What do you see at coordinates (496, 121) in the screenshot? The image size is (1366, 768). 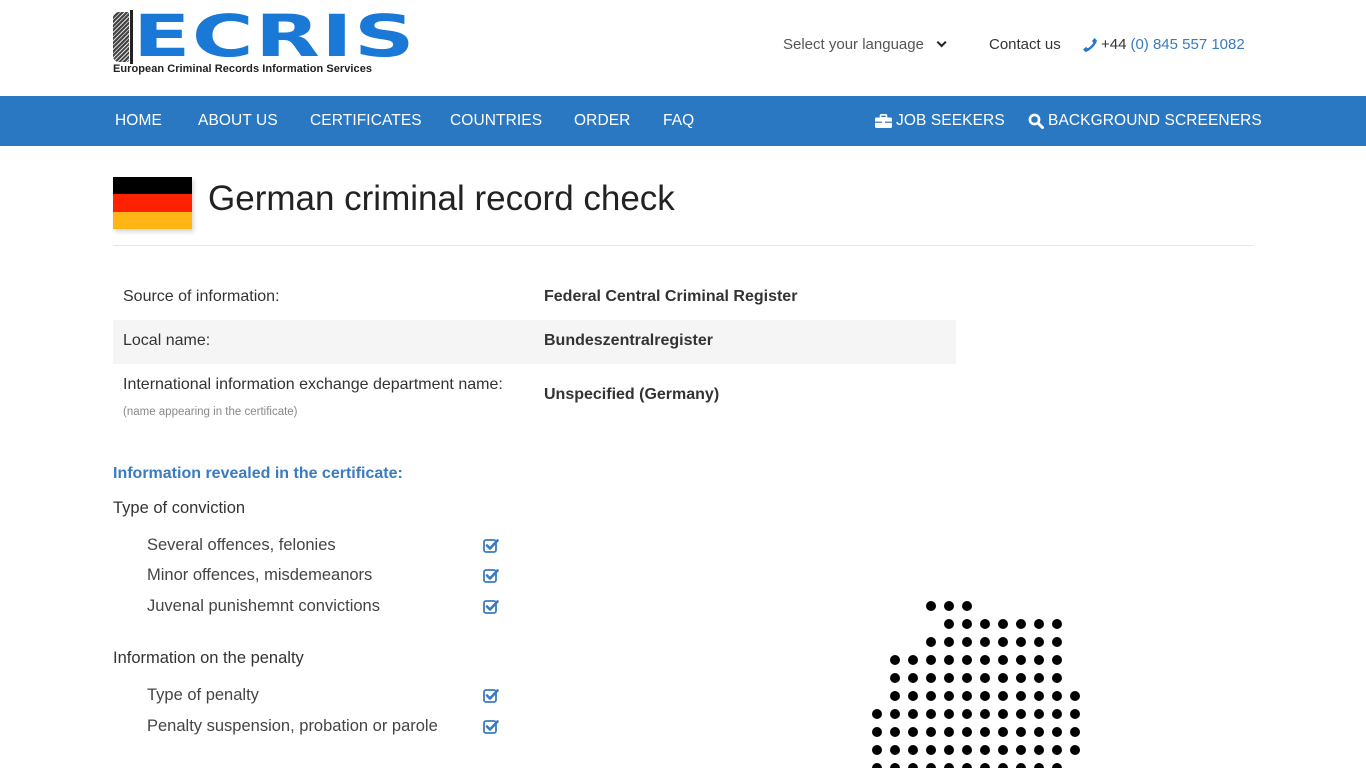 I see `nav-countries: COUNTRIES` at bounding box center [496, 121].